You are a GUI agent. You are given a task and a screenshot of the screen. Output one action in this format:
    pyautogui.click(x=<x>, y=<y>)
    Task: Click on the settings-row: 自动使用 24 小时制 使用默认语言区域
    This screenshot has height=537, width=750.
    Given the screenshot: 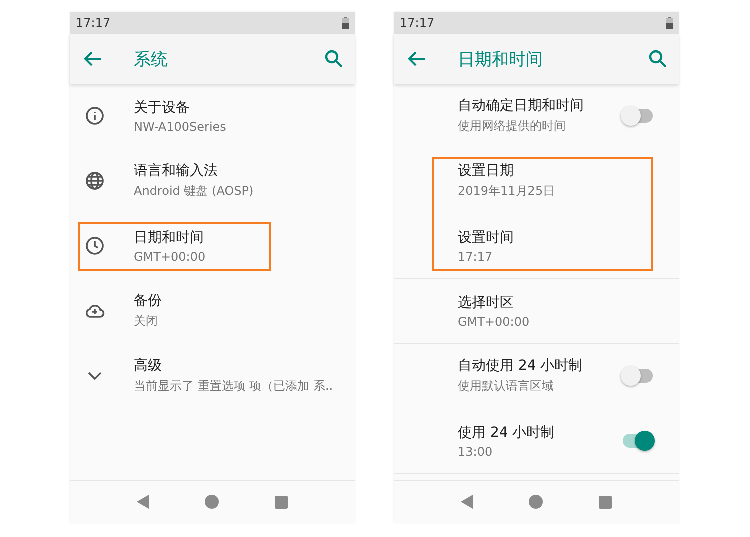 What is the action you would take?
    pyautogui.click(x=536, y=376)
    